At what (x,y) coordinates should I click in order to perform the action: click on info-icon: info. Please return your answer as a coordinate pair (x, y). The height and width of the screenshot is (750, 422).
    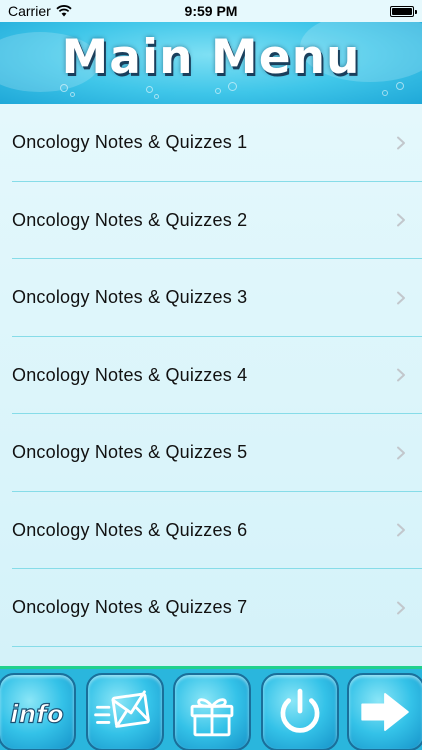
    Looking at the image, I should click on (37, 714).